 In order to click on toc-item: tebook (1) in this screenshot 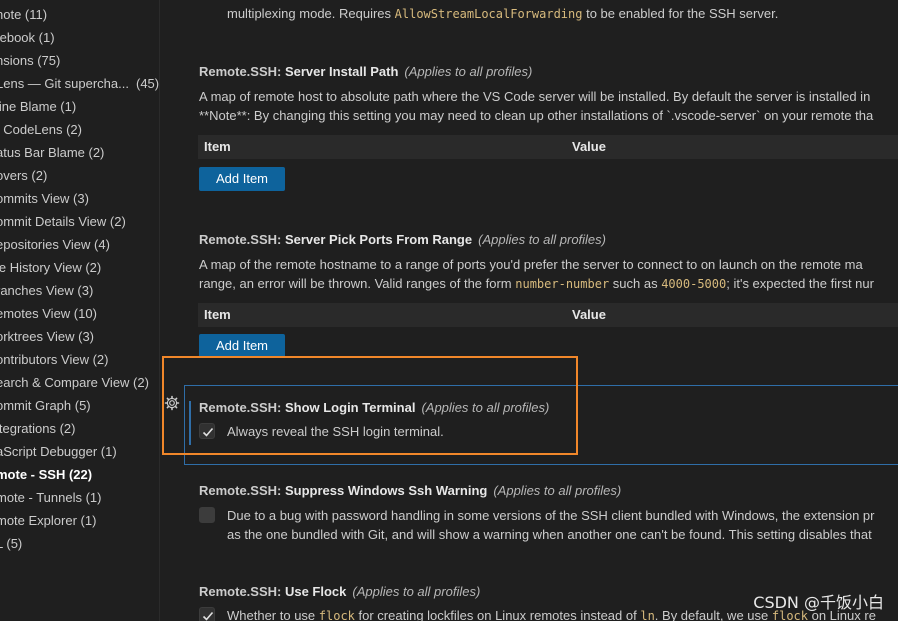, I will do `click(27, 38)`.